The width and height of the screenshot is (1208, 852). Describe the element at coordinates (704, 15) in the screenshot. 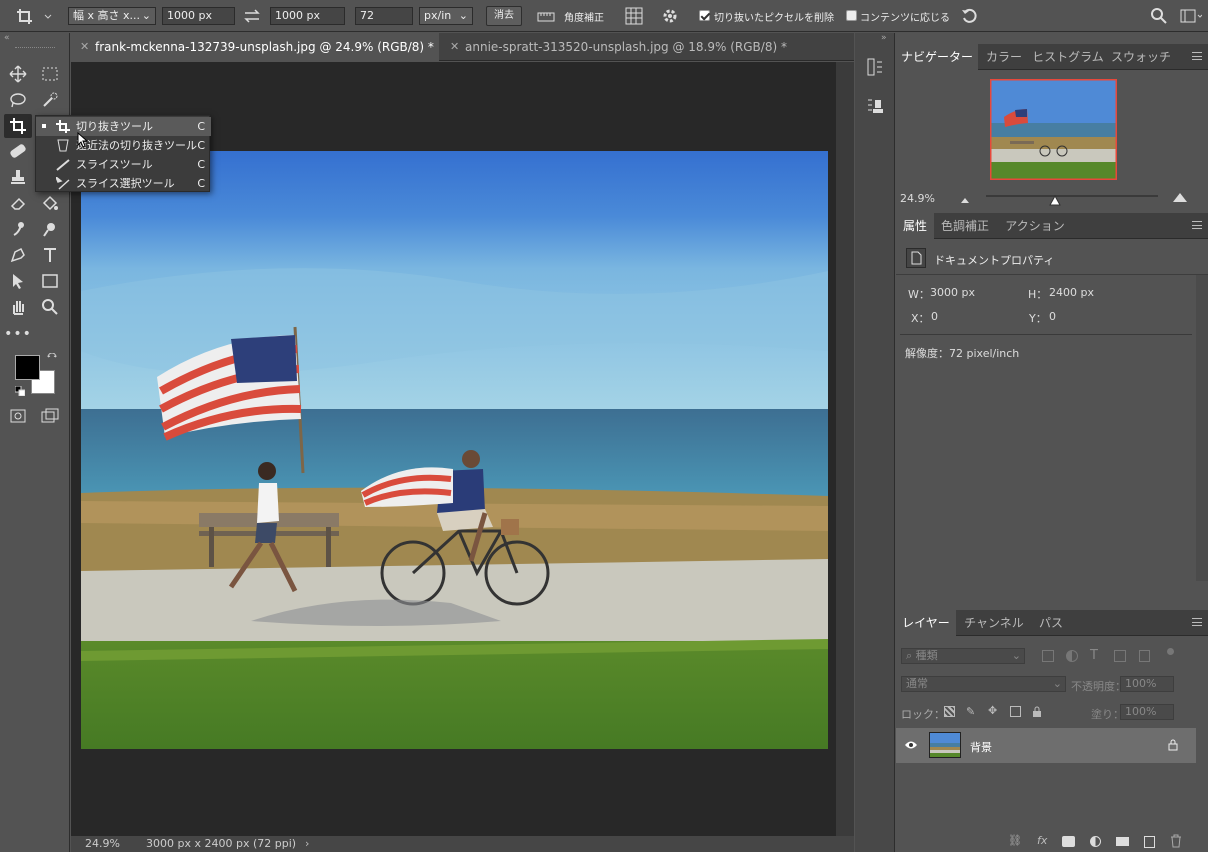

I see `delete-pixels-checkbox` at that location.